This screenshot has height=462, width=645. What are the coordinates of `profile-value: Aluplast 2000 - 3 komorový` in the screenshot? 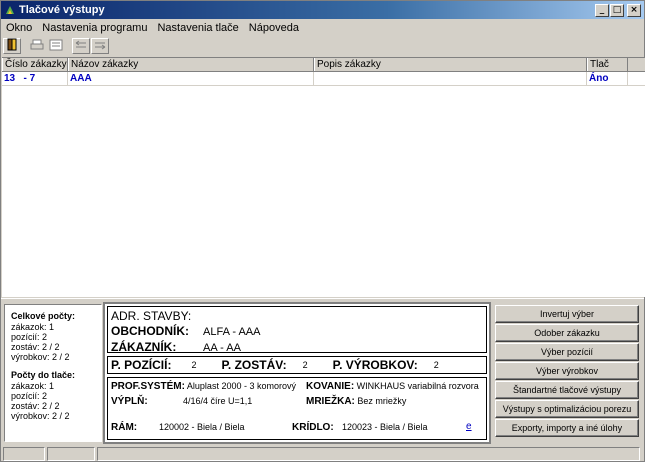 It's located at (241, 386).